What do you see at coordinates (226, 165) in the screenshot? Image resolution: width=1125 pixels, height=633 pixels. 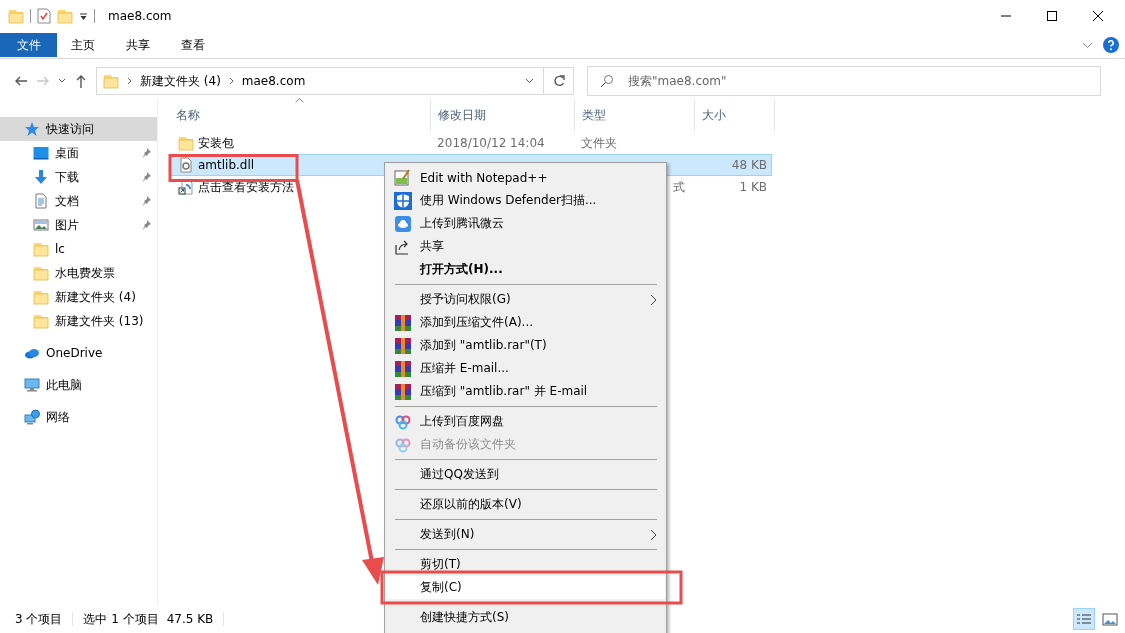 I see `file-name: amtlib.dll` at bounding box center [226, 165].